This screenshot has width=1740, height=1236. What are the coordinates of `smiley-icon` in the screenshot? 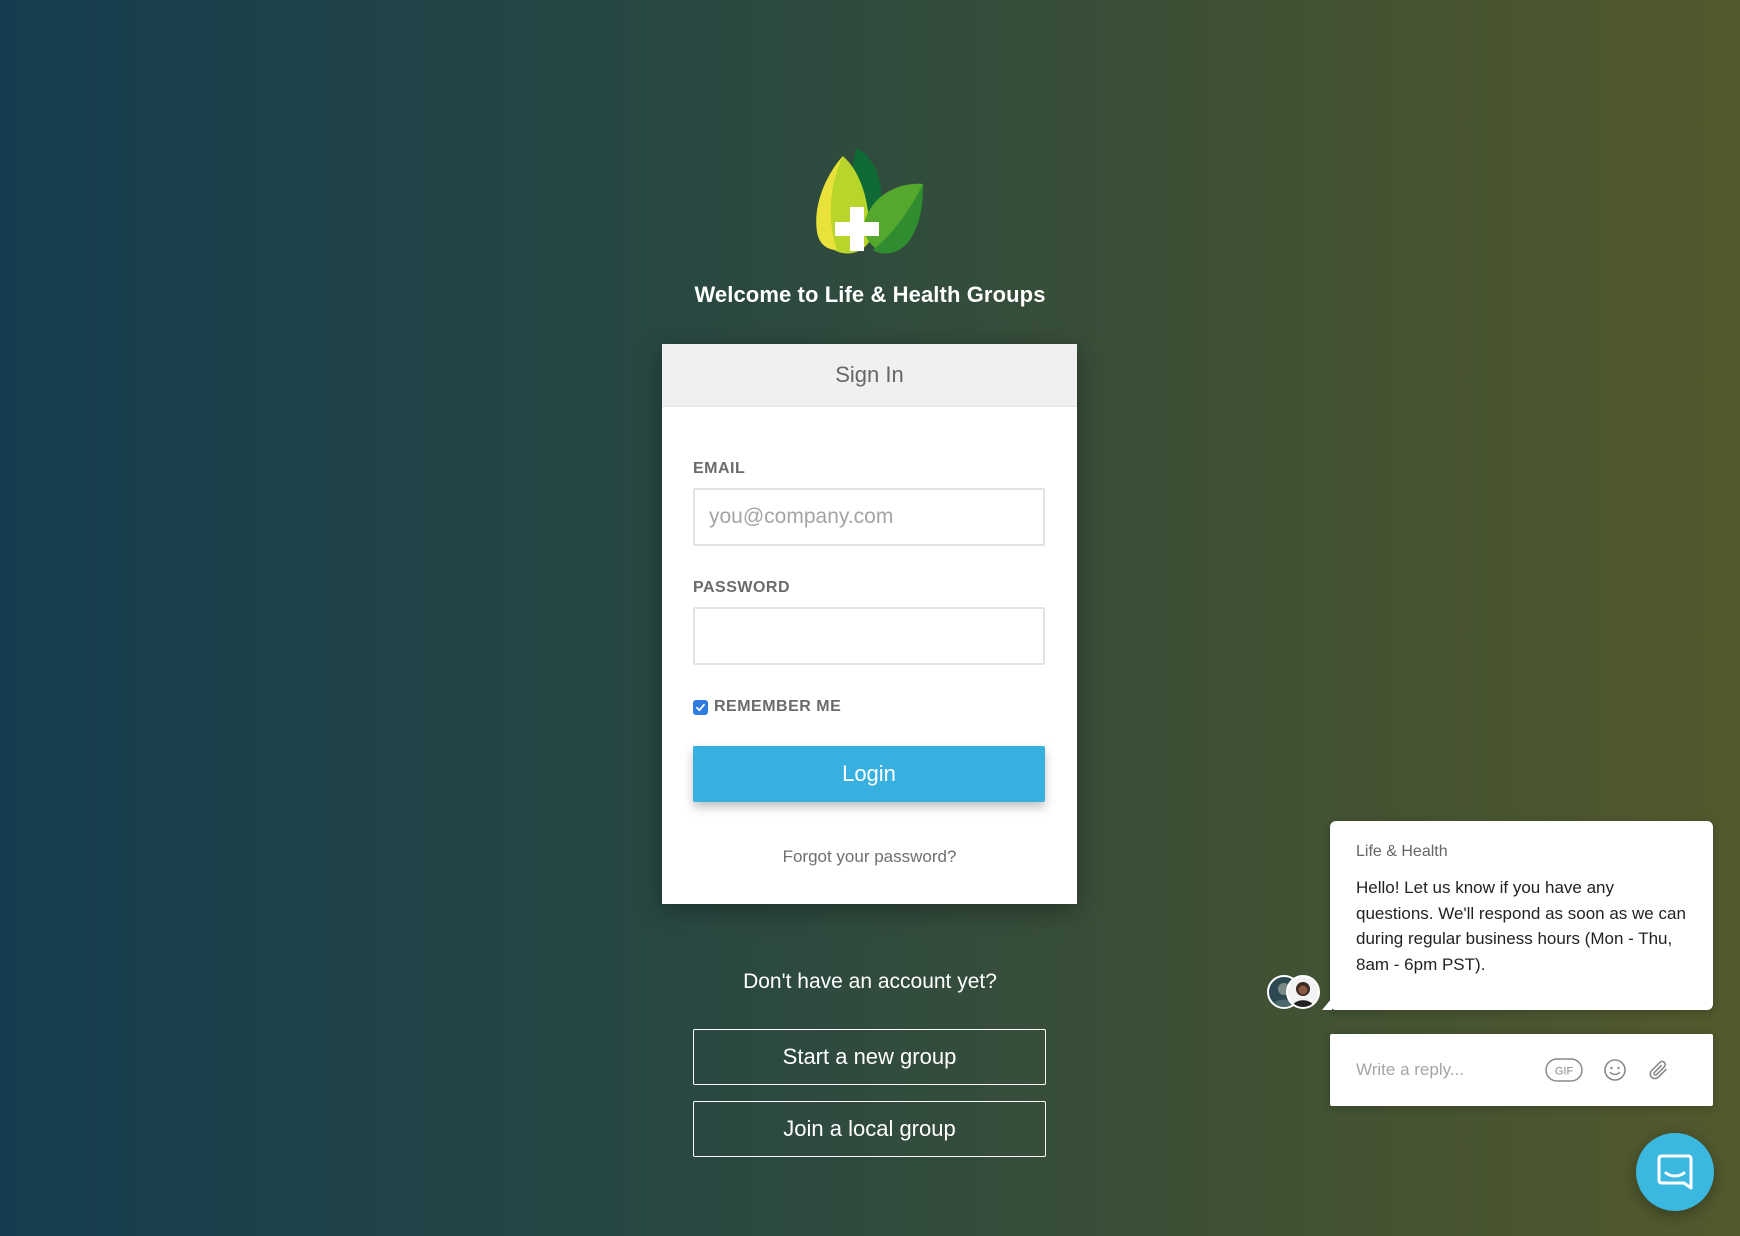 It's located at (1615, 1070).